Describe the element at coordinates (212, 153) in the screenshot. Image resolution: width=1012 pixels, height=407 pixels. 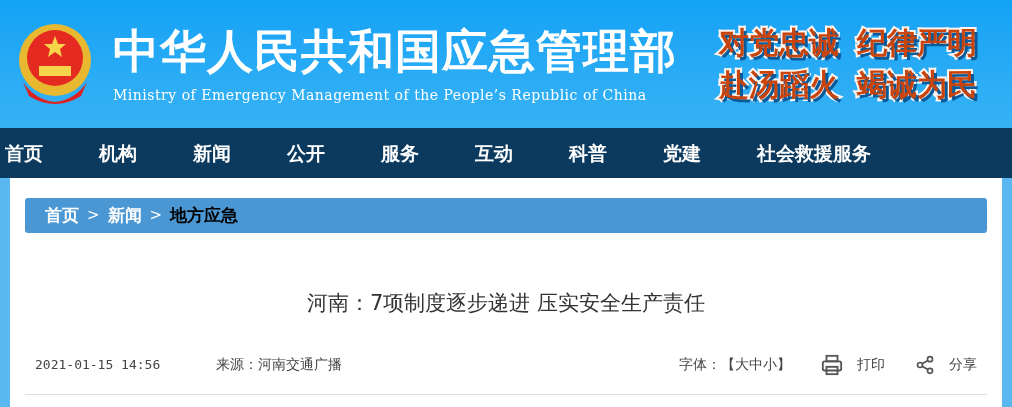
I see `nav-item: 新闻` at that location.